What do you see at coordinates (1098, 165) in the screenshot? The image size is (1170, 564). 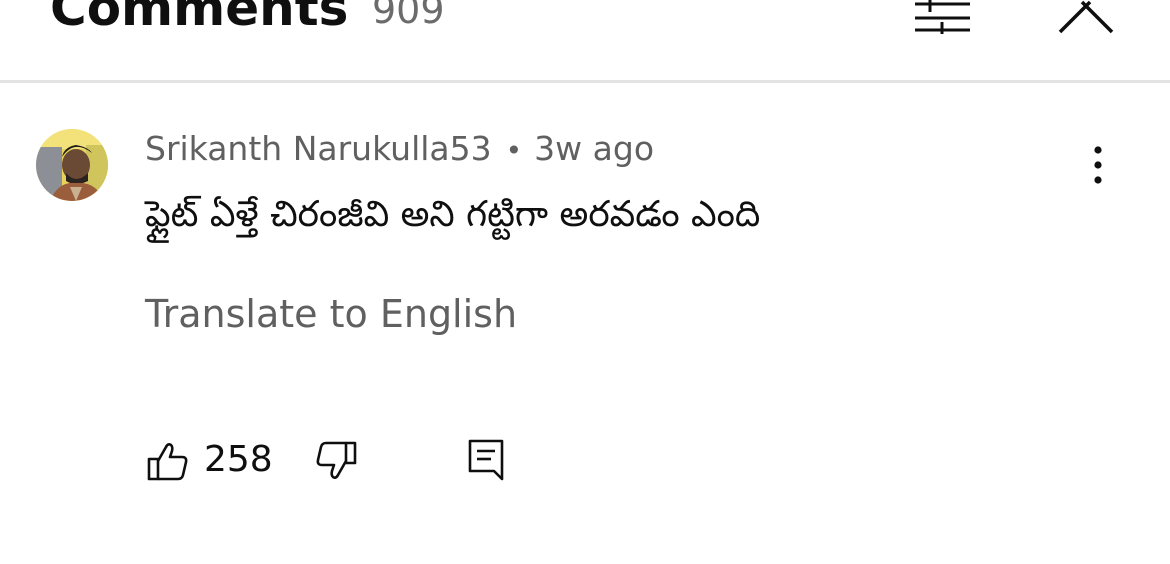 I see `more-vert-icon` at bounding box center [1098, 165].